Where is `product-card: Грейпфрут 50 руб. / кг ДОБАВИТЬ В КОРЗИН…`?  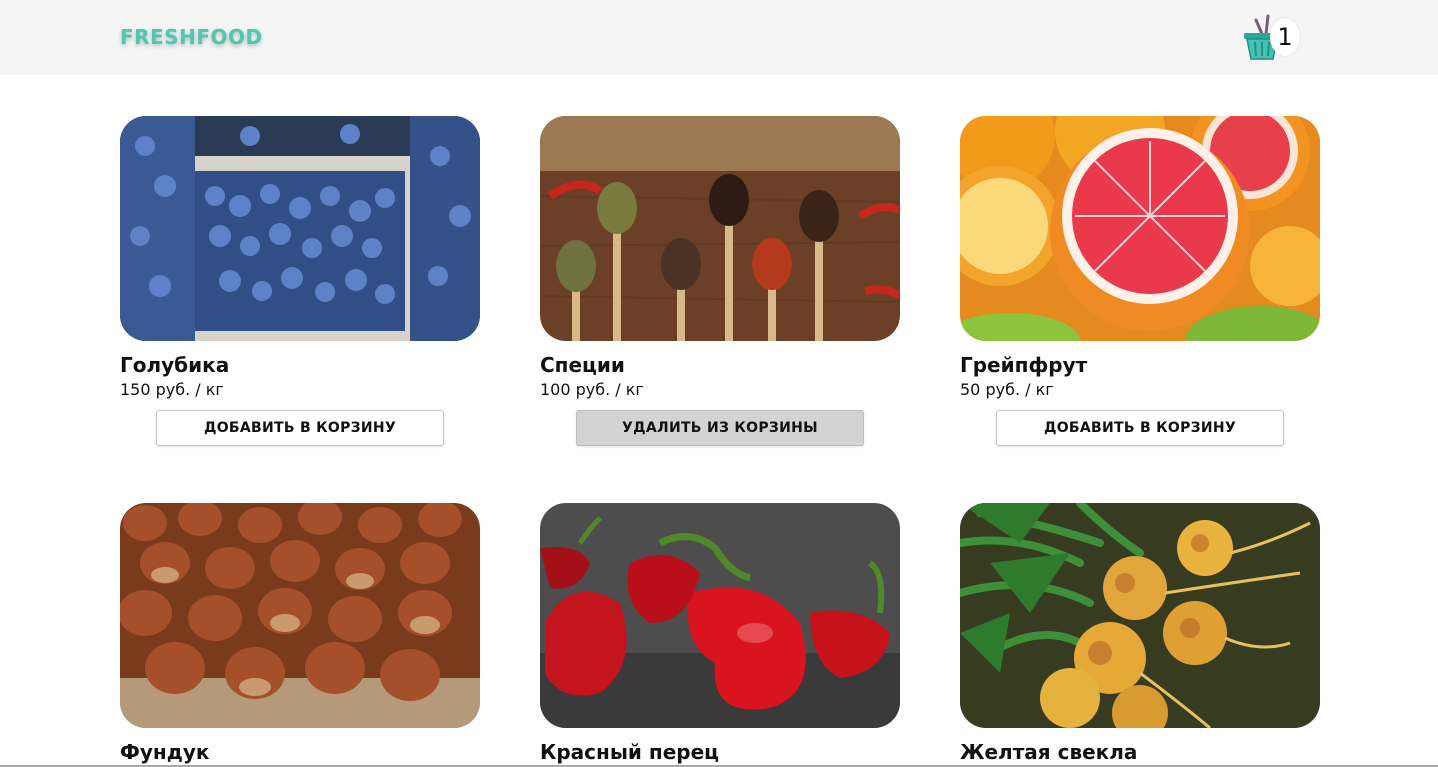
product-card: Грейпфрут 50 руб. / кг ДОБАВИТЬ В КОРЗИН… is located at coordinates (1140, 281).